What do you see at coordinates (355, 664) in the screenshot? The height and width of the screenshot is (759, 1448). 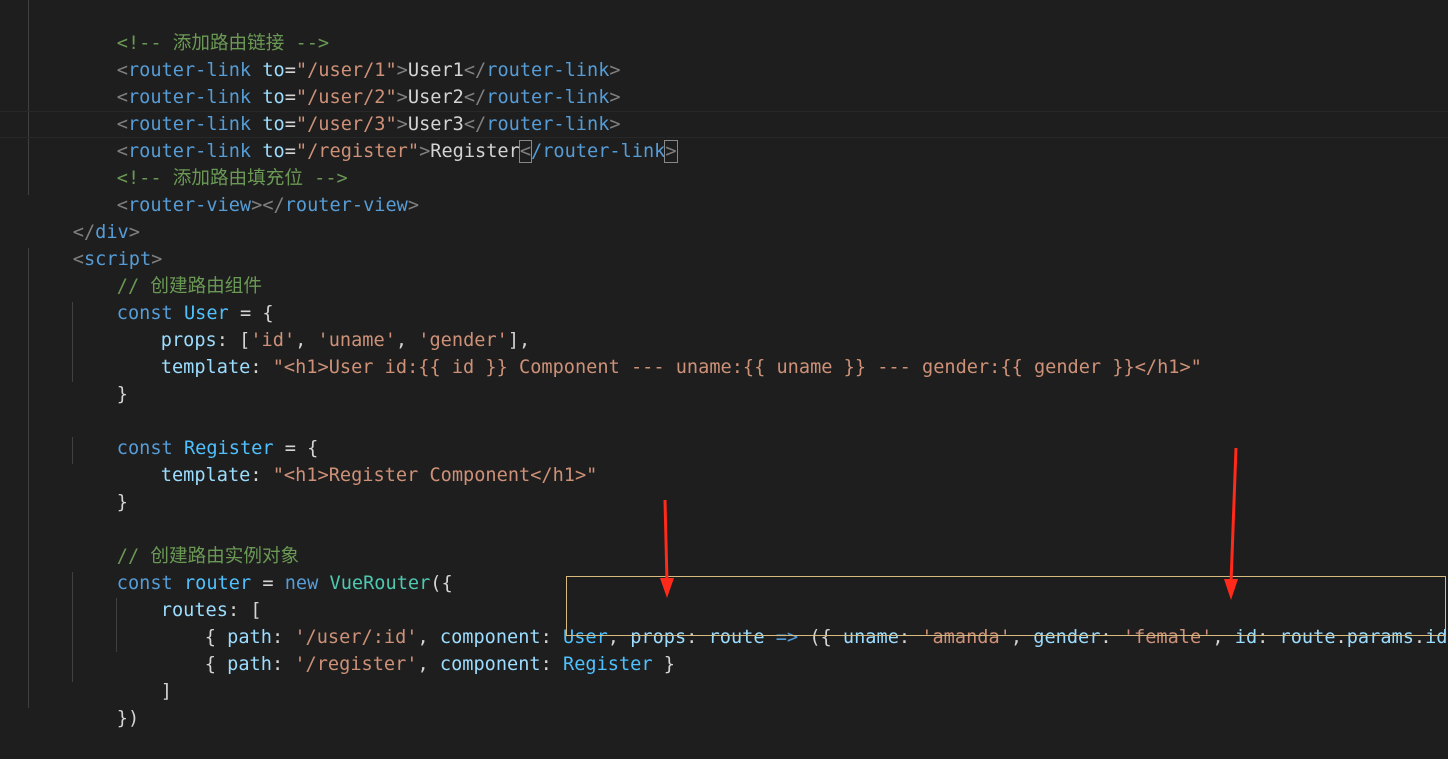 I see `string-token: '/register'` at bounding box center [355, 664].